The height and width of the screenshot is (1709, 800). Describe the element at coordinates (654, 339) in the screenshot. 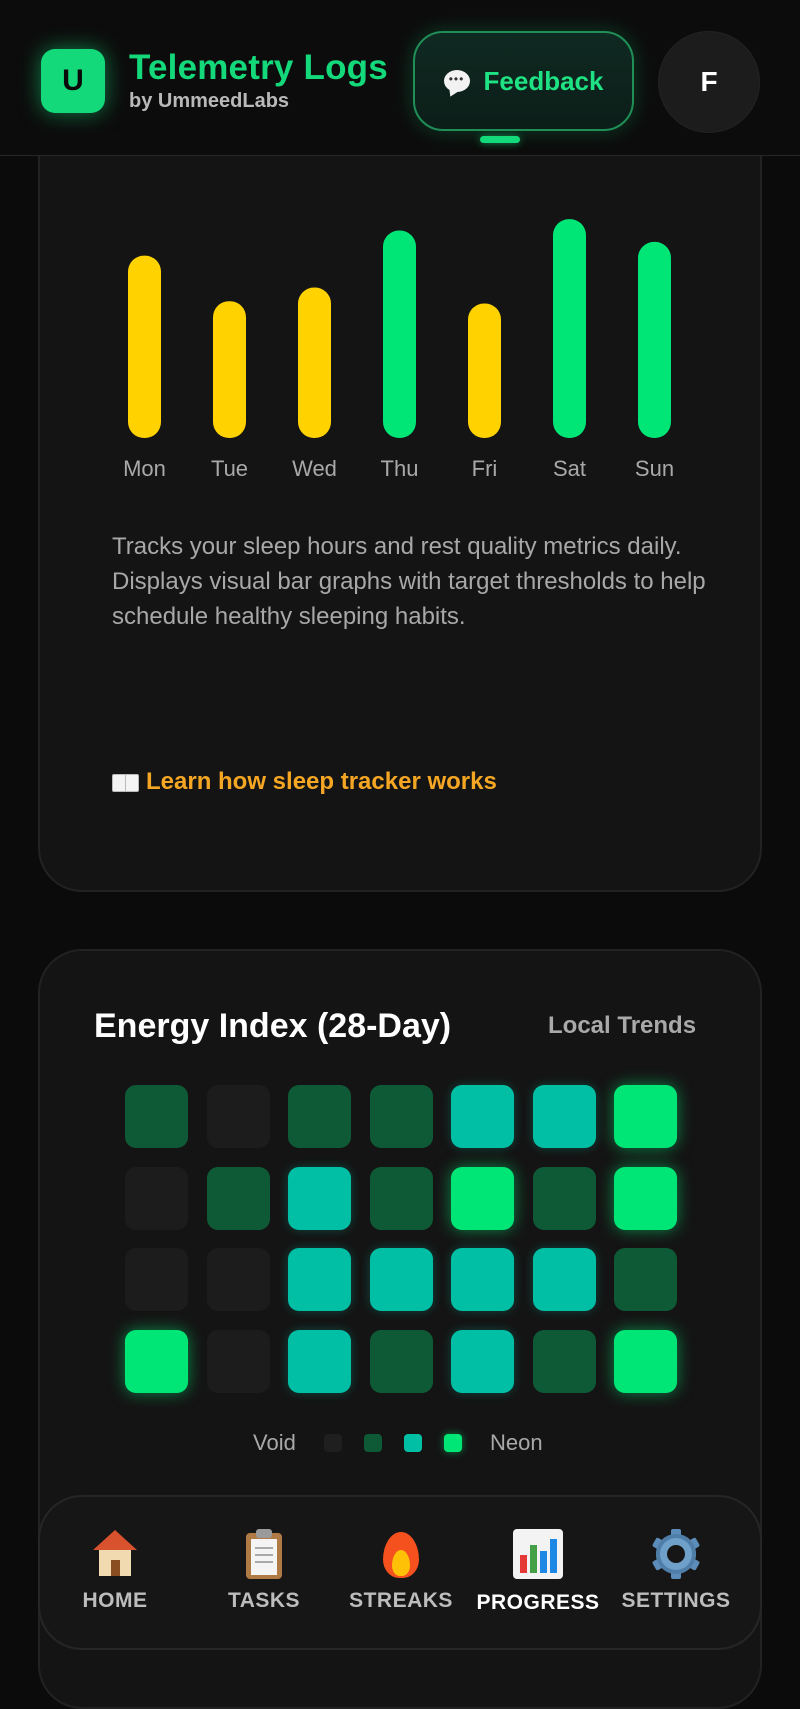

I see `sleep-bar-sun` at that location.